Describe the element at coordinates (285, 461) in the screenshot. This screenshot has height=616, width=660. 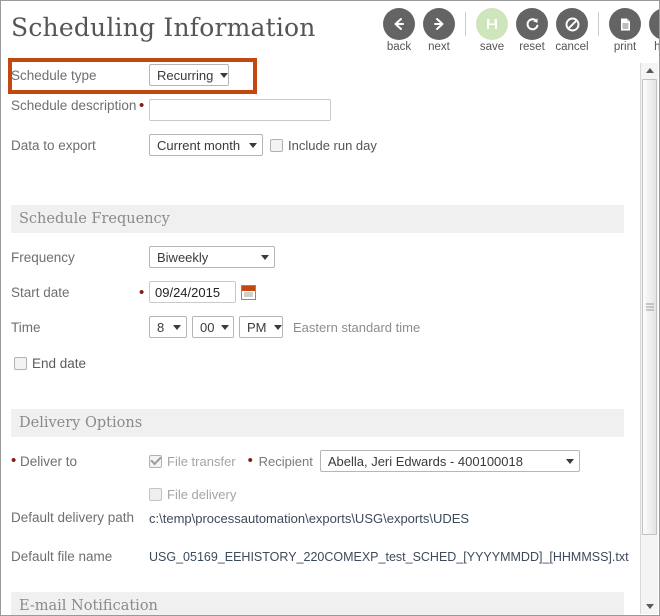
I see `recipient-label: Recipient` at that location.